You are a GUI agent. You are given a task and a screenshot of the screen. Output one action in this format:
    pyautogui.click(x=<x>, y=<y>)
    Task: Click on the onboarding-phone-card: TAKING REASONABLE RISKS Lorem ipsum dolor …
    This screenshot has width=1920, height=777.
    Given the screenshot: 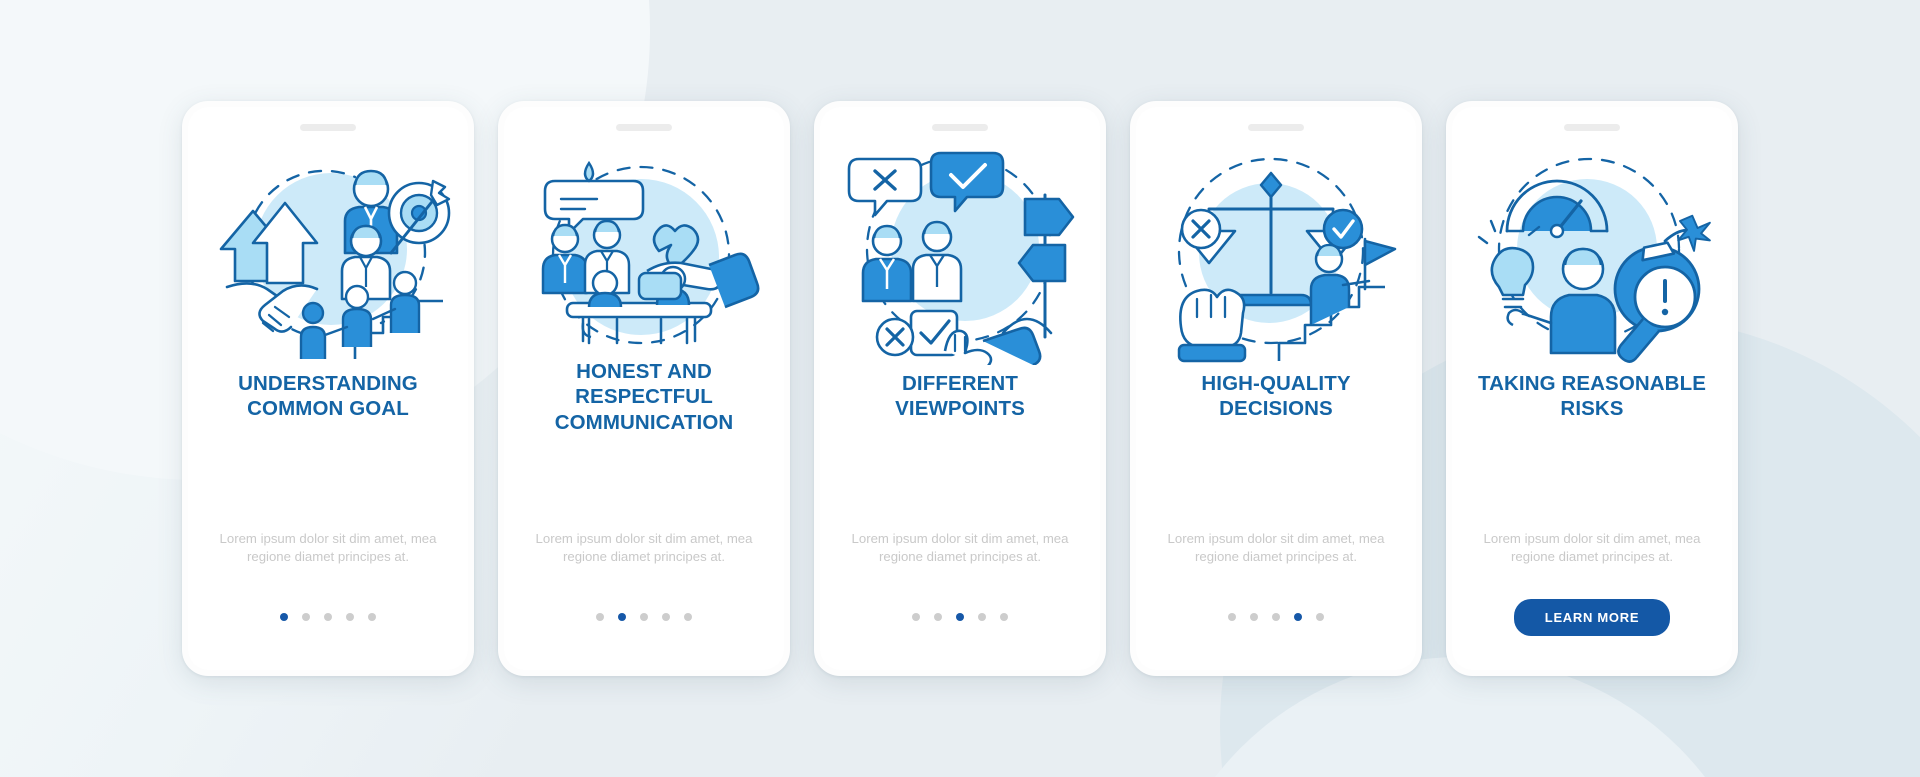 What is the action you would take?
    pyautogui.click(x=1592, y=388)
    